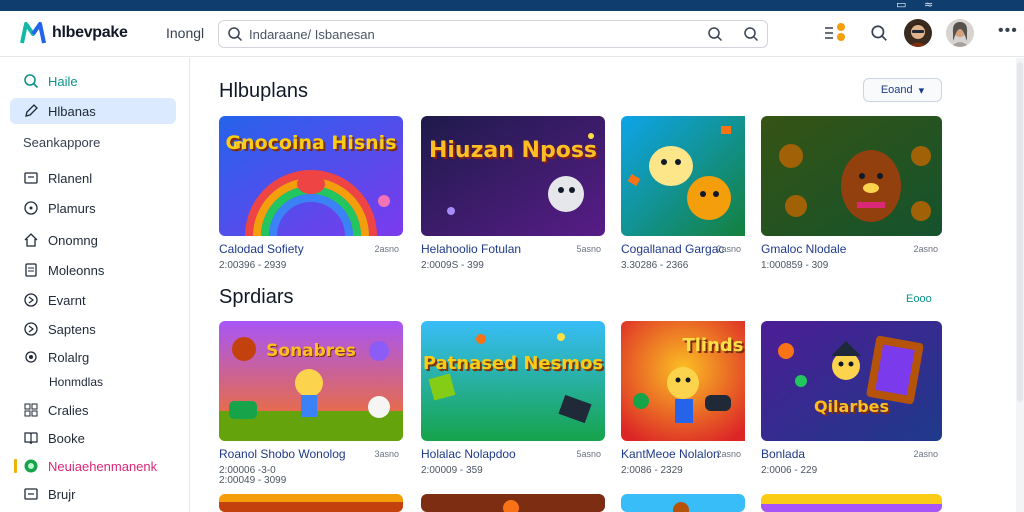  What do you see at coordinates (72, 111) in the screenshot?
I see `sidebar-item-label: Hlbanas` at bounding box center [72, 111].